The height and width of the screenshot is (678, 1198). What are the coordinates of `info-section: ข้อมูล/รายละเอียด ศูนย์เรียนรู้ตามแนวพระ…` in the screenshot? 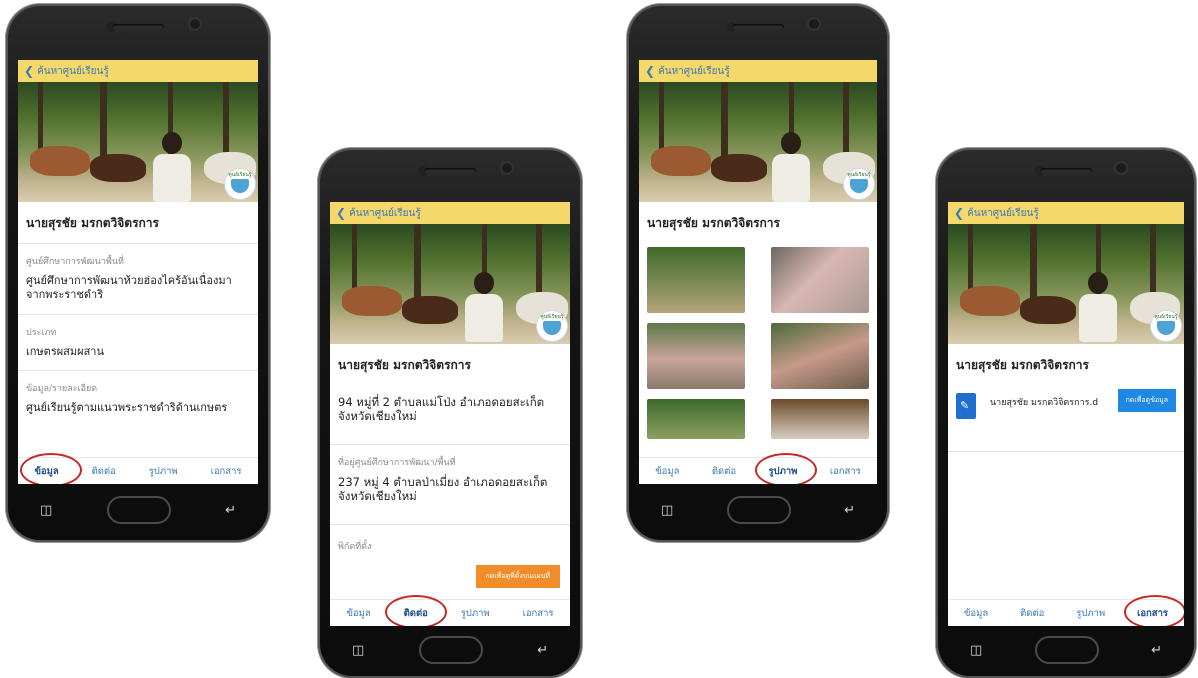 It's located at (138, 395).